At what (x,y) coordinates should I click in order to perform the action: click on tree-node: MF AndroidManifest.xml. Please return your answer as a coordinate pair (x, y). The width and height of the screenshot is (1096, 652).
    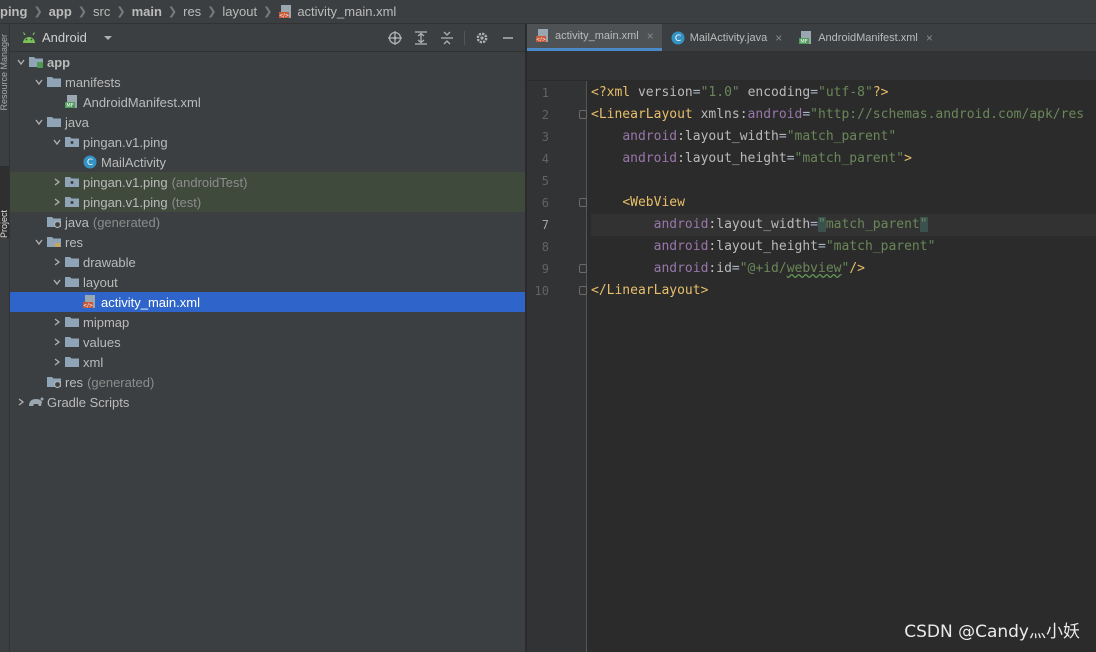
    Looking at the image, I should click on (267, 102).